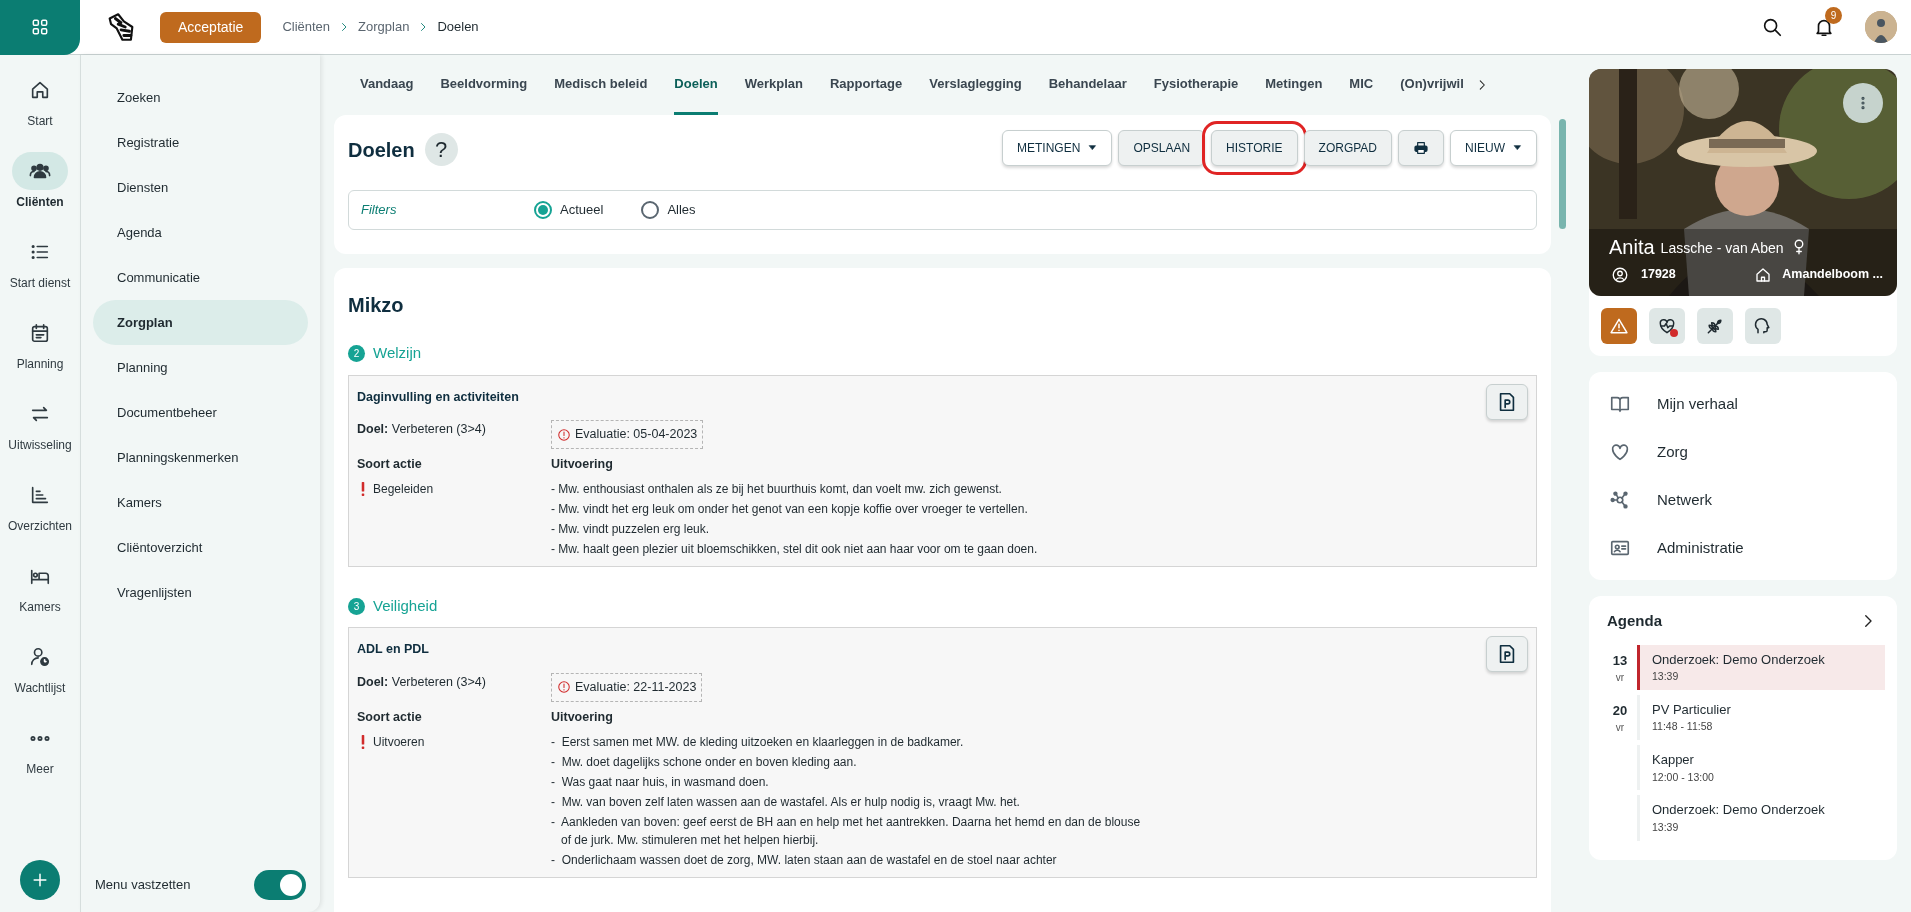 The height and width of the screenshot is (912, 1911). I want to click on submenu-item: Documentbeheer, so click(200, 412).